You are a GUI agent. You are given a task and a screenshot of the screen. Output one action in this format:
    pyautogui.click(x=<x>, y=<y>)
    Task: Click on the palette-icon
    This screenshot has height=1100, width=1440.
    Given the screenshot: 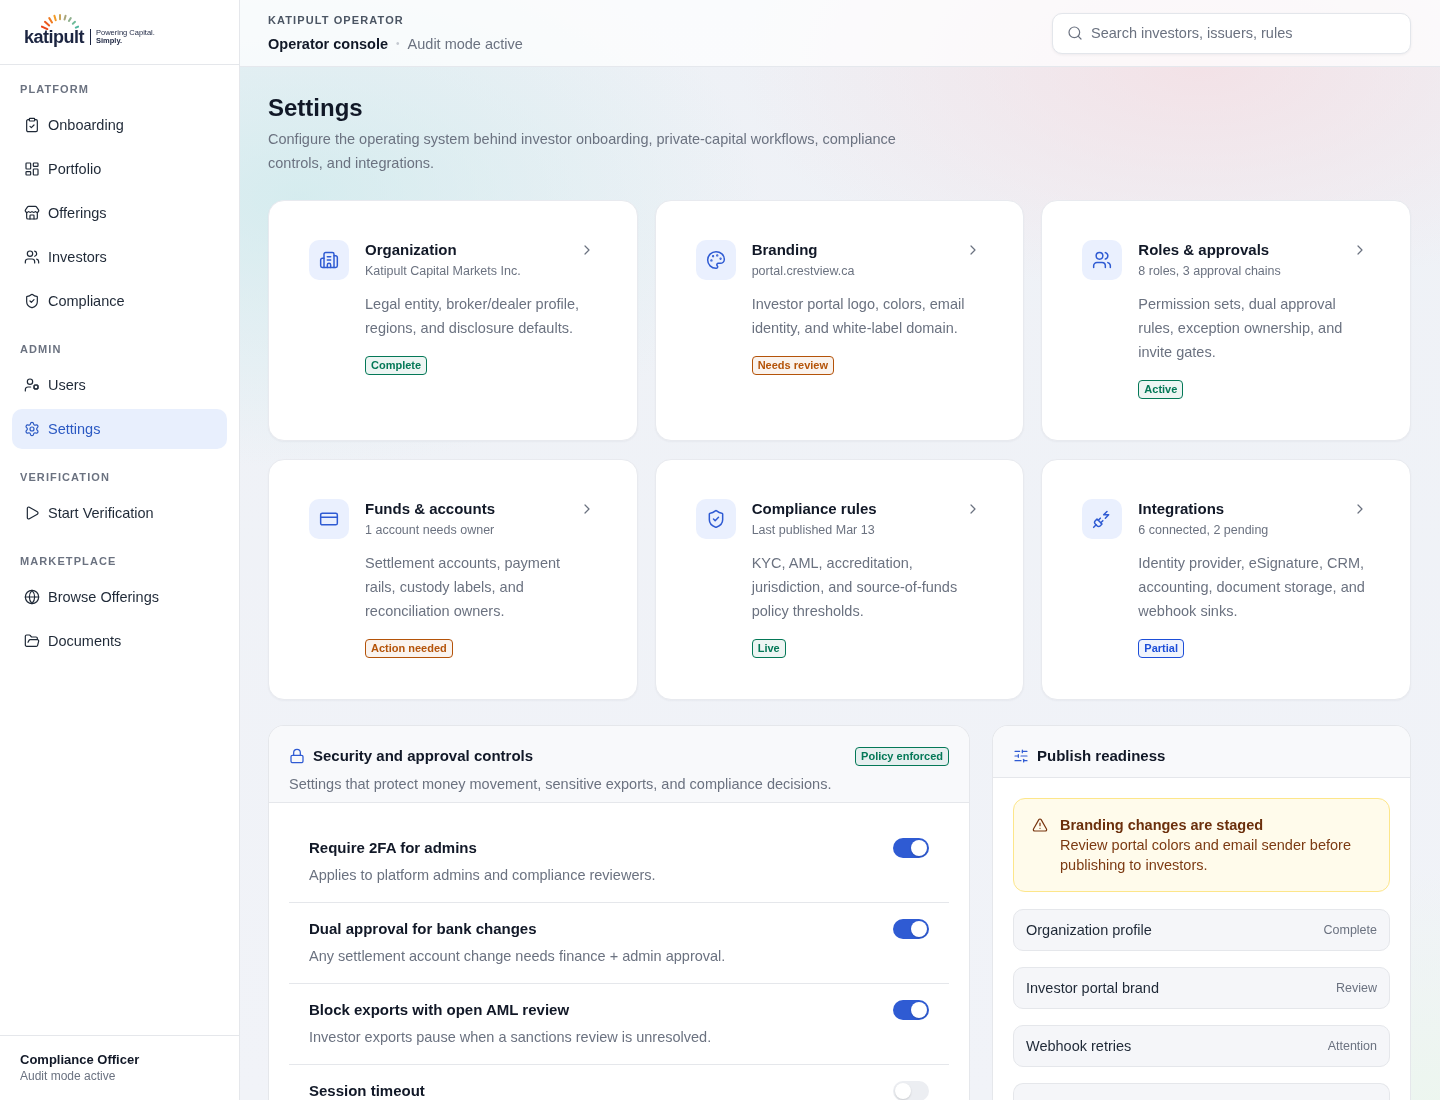 What is the action you would take?
    pyautogui.click(x=715, y=260)
    